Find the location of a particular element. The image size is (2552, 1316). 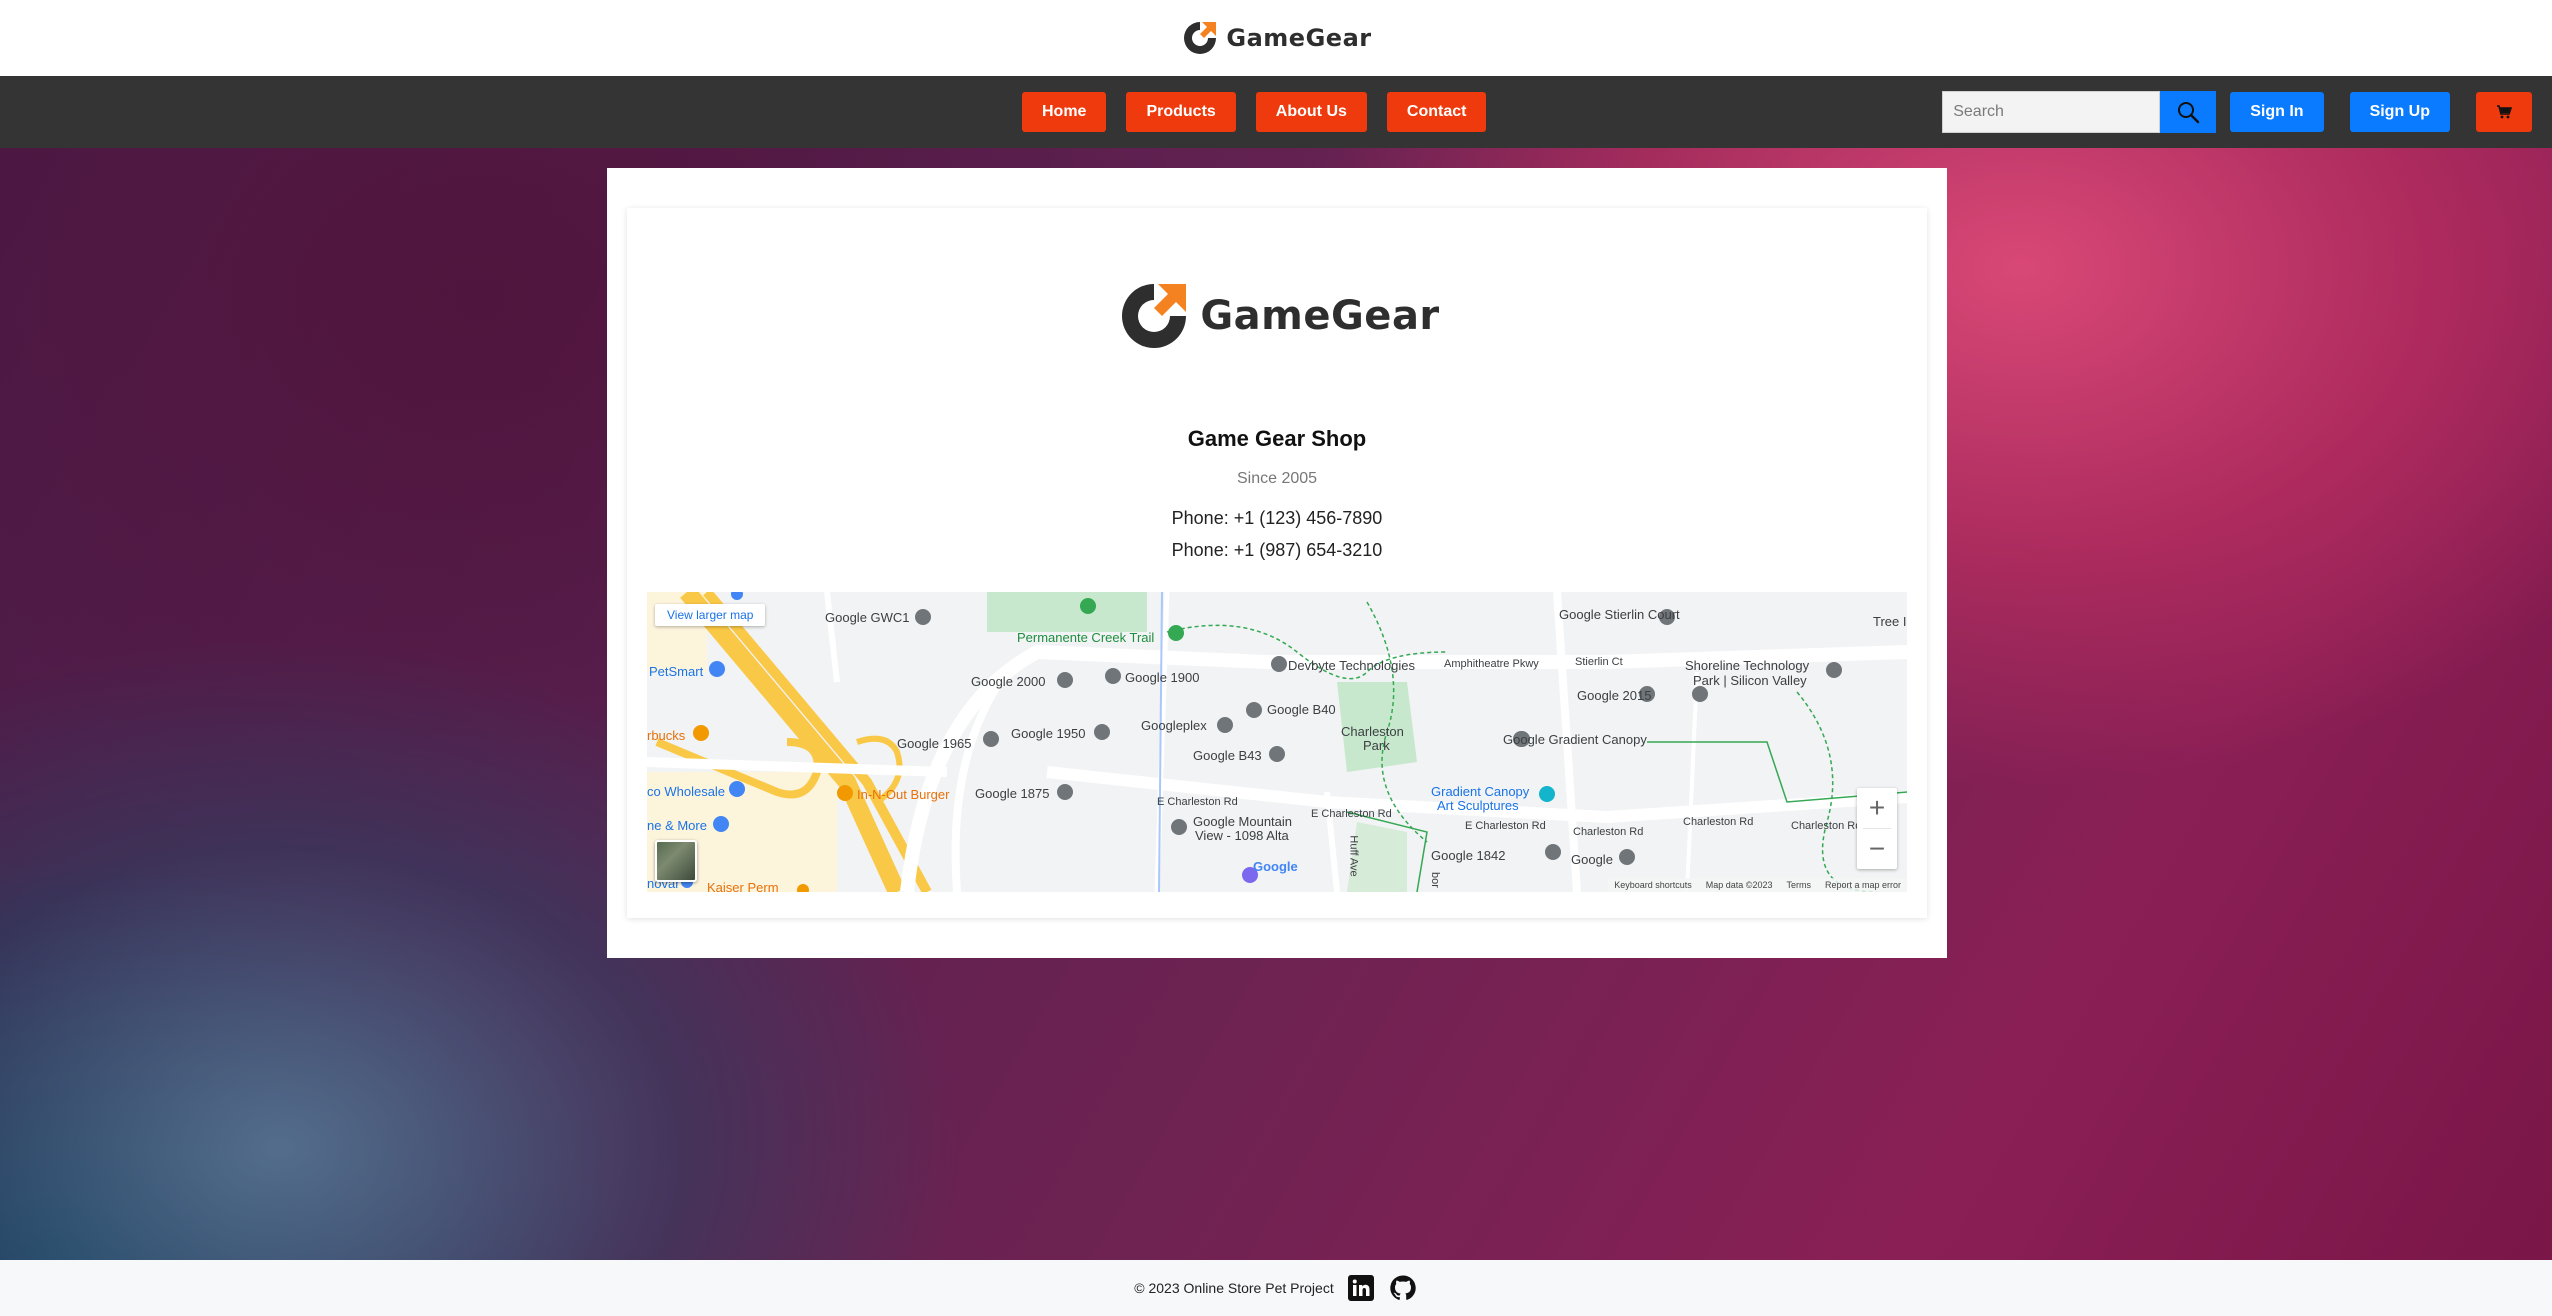

map-label: Devbyte Technologies is located at coordinates (1351, 665).